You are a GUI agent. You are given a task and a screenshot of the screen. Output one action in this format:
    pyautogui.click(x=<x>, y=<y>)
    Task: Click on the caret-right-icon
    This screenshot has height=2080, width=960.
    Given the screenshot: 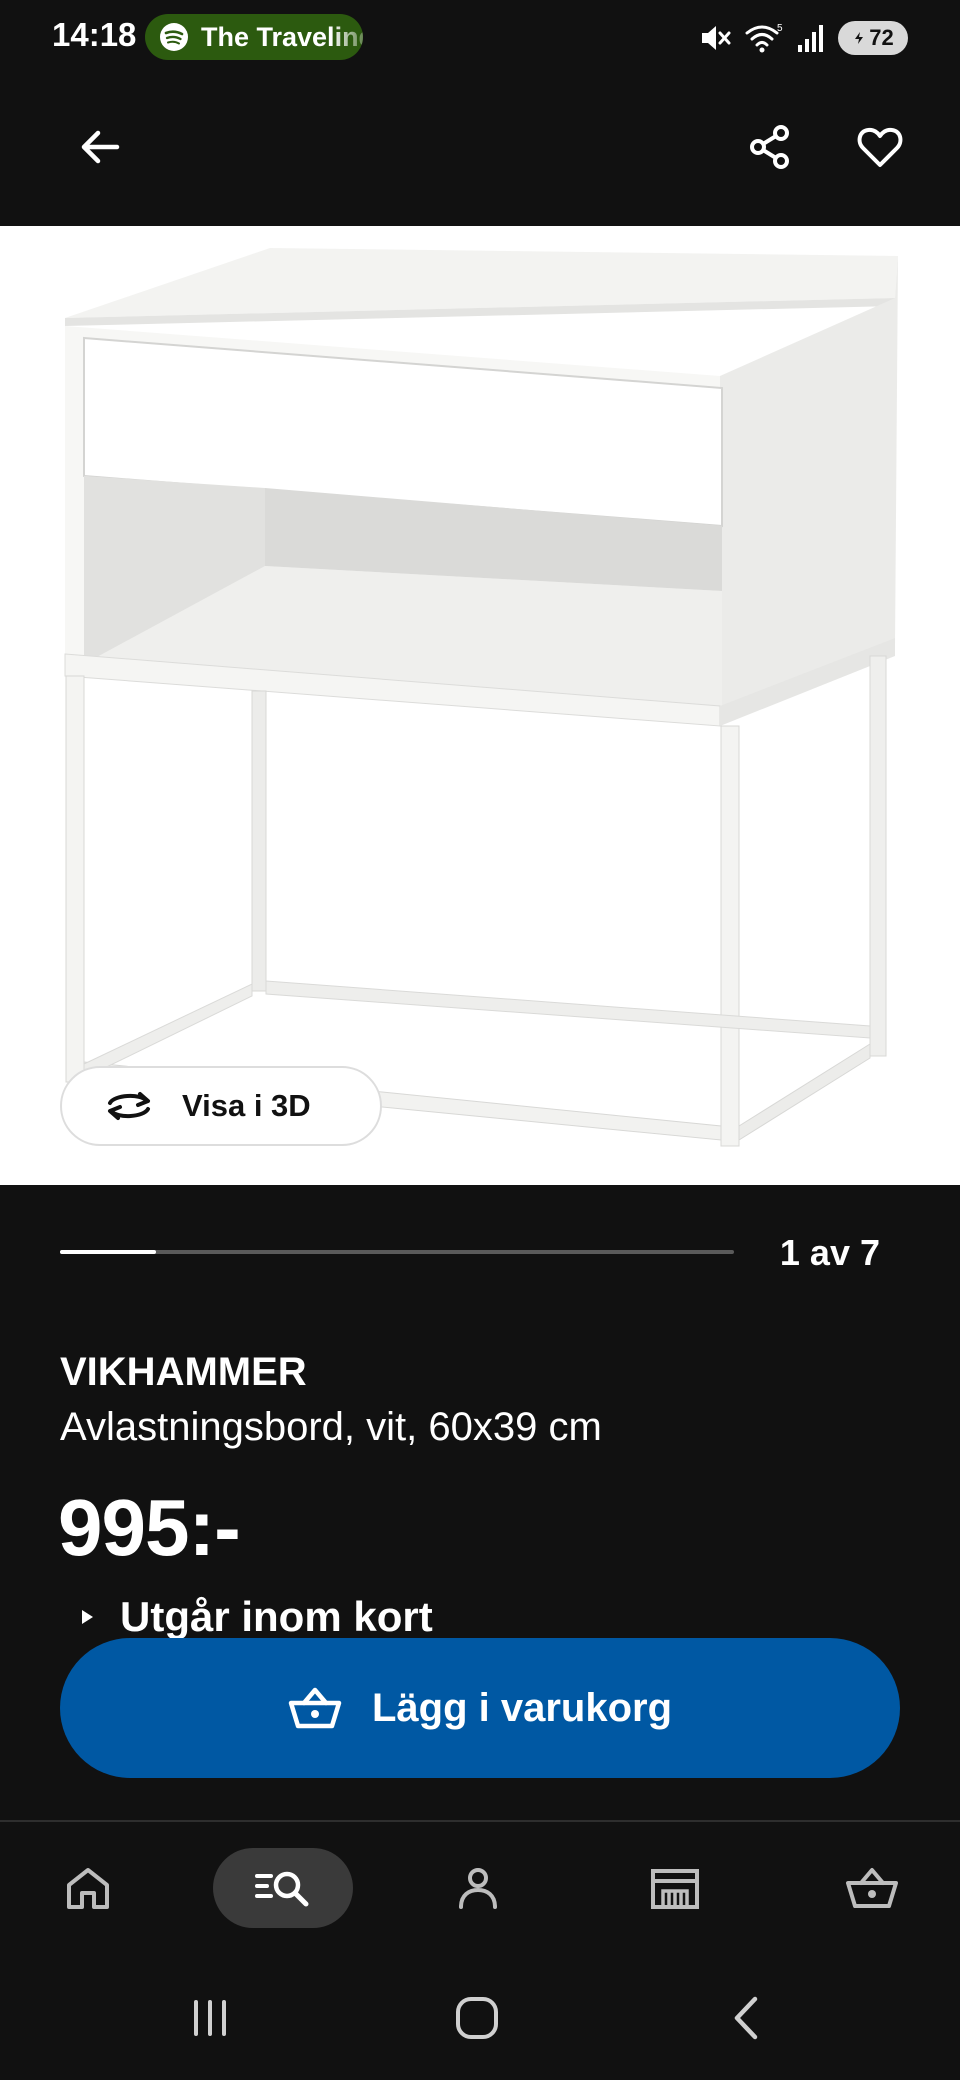 What is the action you would take?
    pyautogui.click(x=87, y=1617)
    